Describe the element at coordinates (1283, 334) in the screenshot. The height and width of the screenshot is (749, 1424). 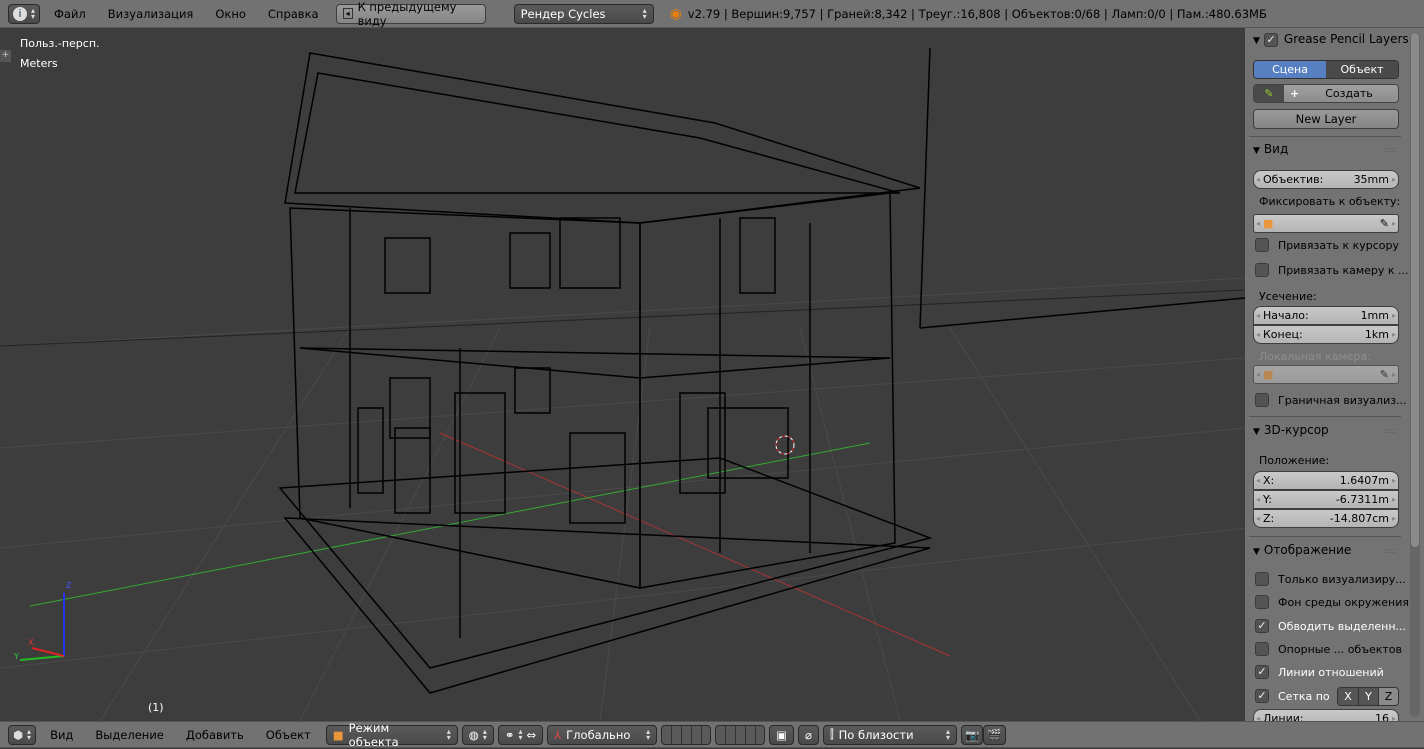
I see `clip-end-label: Конец:` at that location.